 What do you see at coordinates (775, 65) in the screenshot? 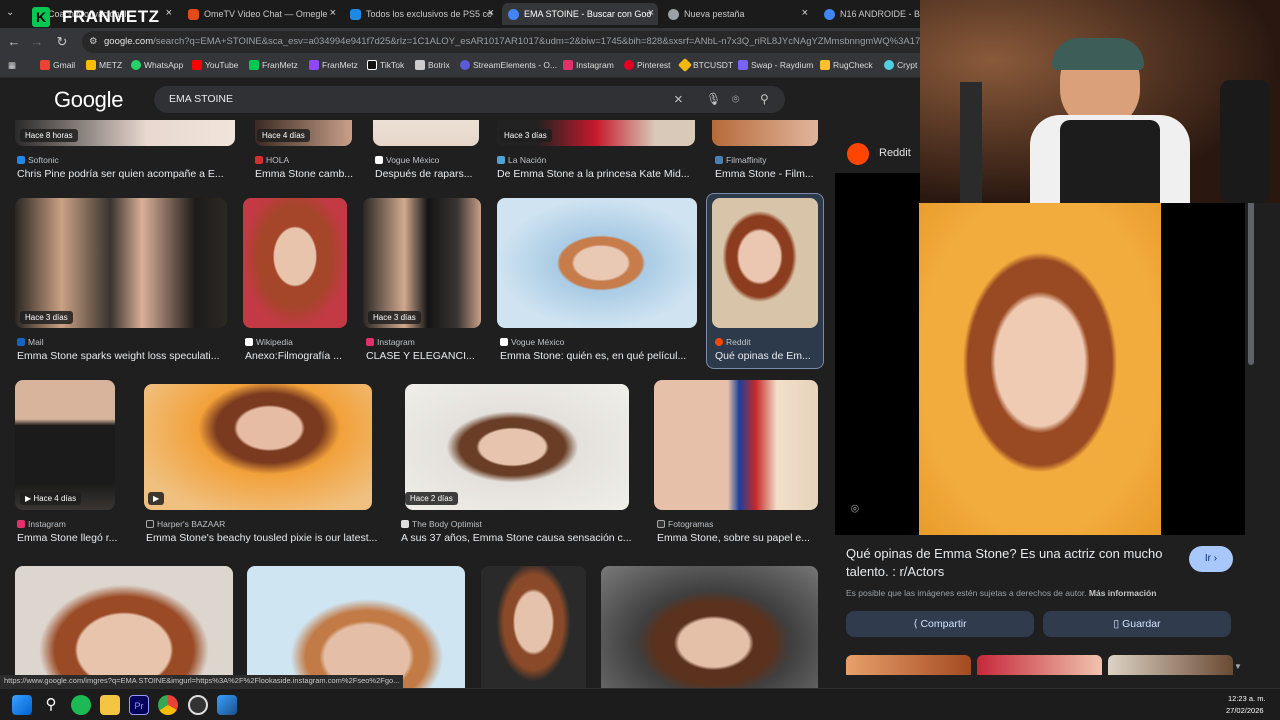
I see `bookmark-raydium: Swap - Raydium` at bounding box center [775, 65].